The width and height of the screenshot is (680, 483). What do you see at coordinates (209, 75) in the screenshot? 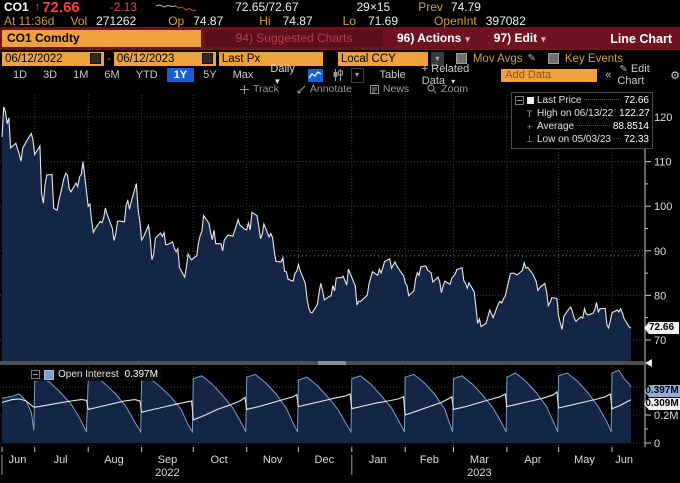
I see `period-tab-5y: 5Y` at bounding box center [209, 75].